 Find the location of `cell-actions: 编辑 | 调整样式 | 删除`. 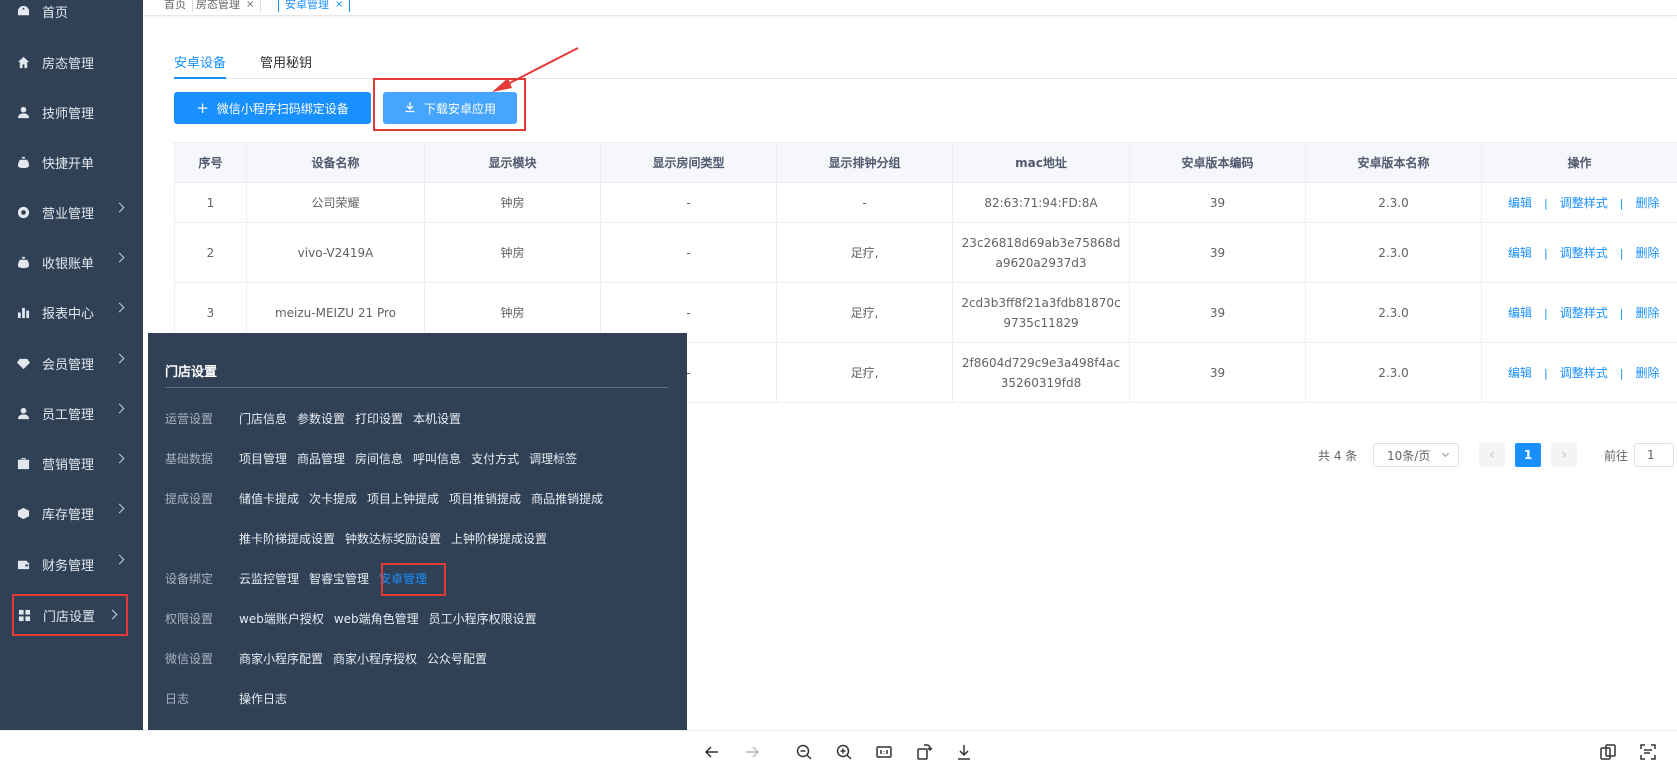

cell-actions: 编辑 | 调整样式 | 删除 is located at coordinates (1579, 372).